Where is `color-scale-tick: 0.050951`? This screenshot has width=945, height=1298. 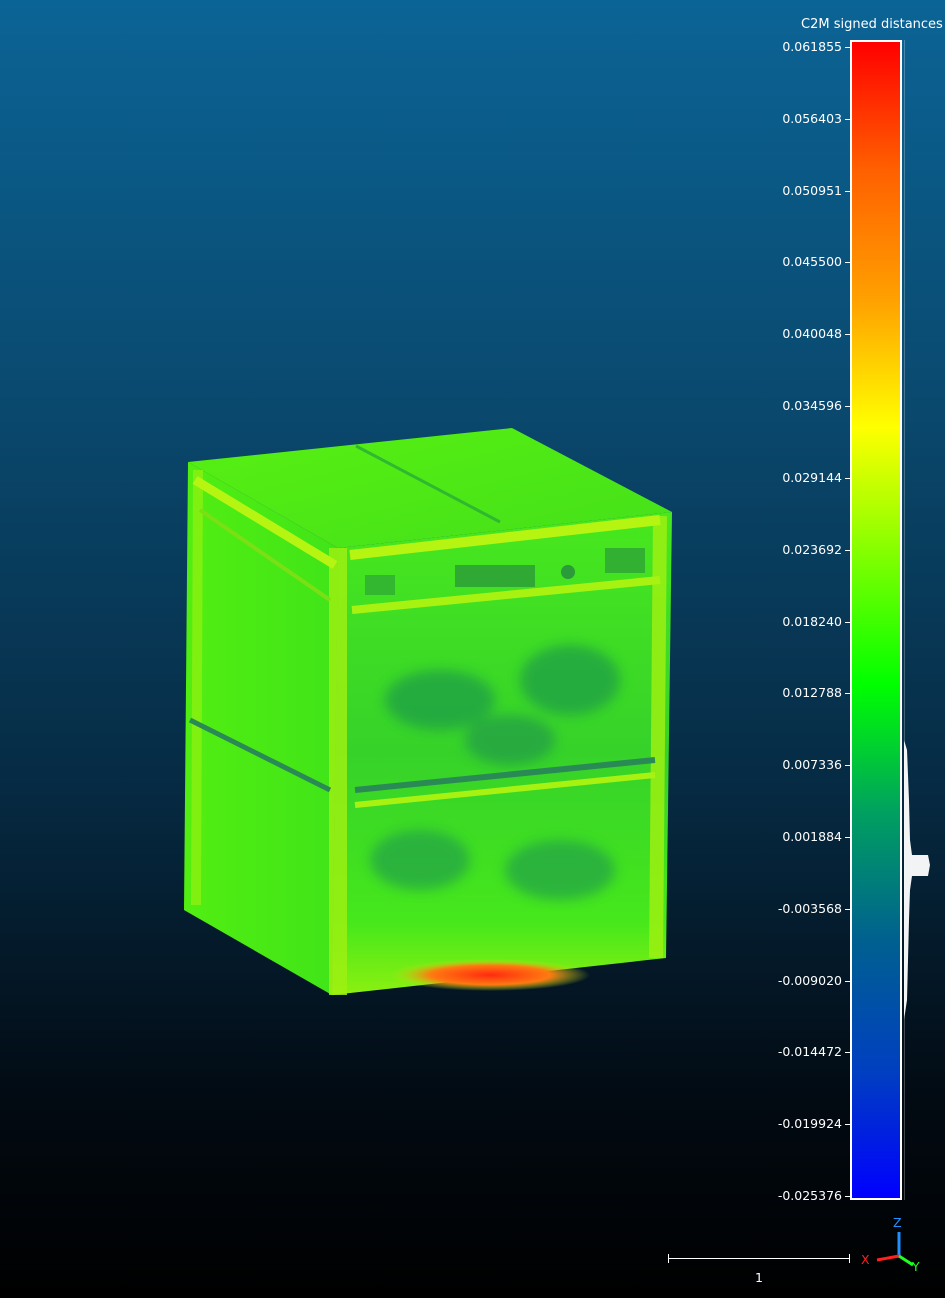 color-scale-tick: 0.050951 is located at coordinates (810, 190).